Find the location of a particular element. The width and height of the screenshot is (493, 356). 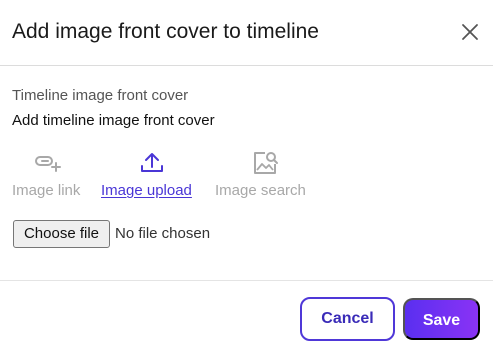

close-icon is located at coordinates (470, 32).